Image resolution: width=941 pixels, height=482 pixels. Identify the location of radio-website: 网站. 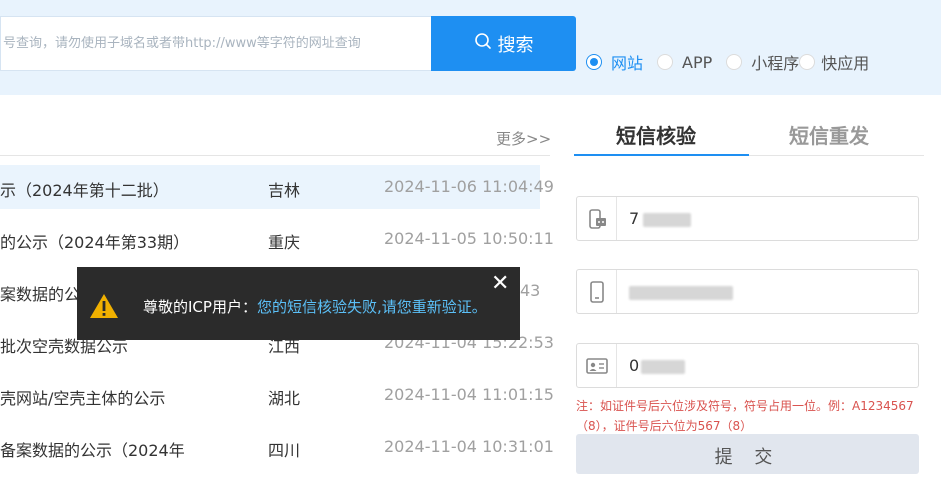
(614, 62).